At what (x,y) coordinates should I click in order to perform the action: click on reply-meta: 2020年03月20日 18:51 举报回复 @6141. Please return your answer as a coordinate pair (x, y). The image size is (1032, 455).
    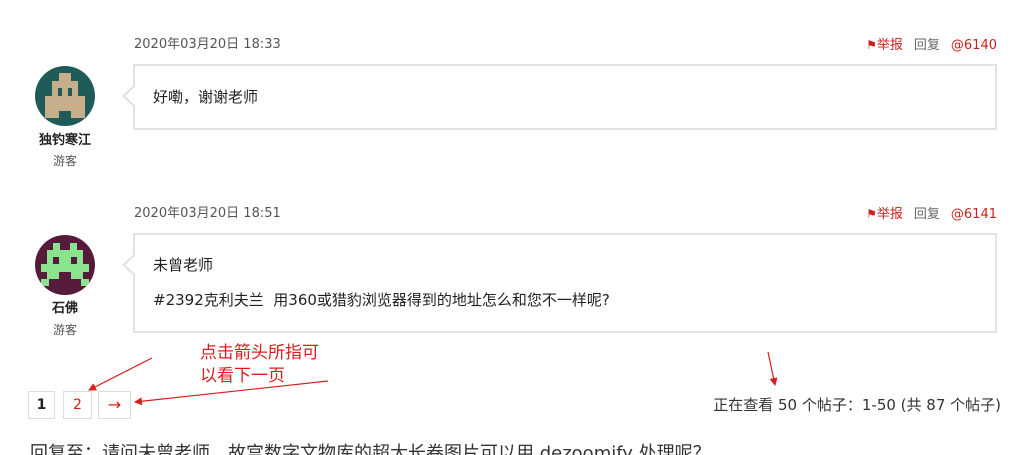
    Looking at the image, I should click on (565, 214).